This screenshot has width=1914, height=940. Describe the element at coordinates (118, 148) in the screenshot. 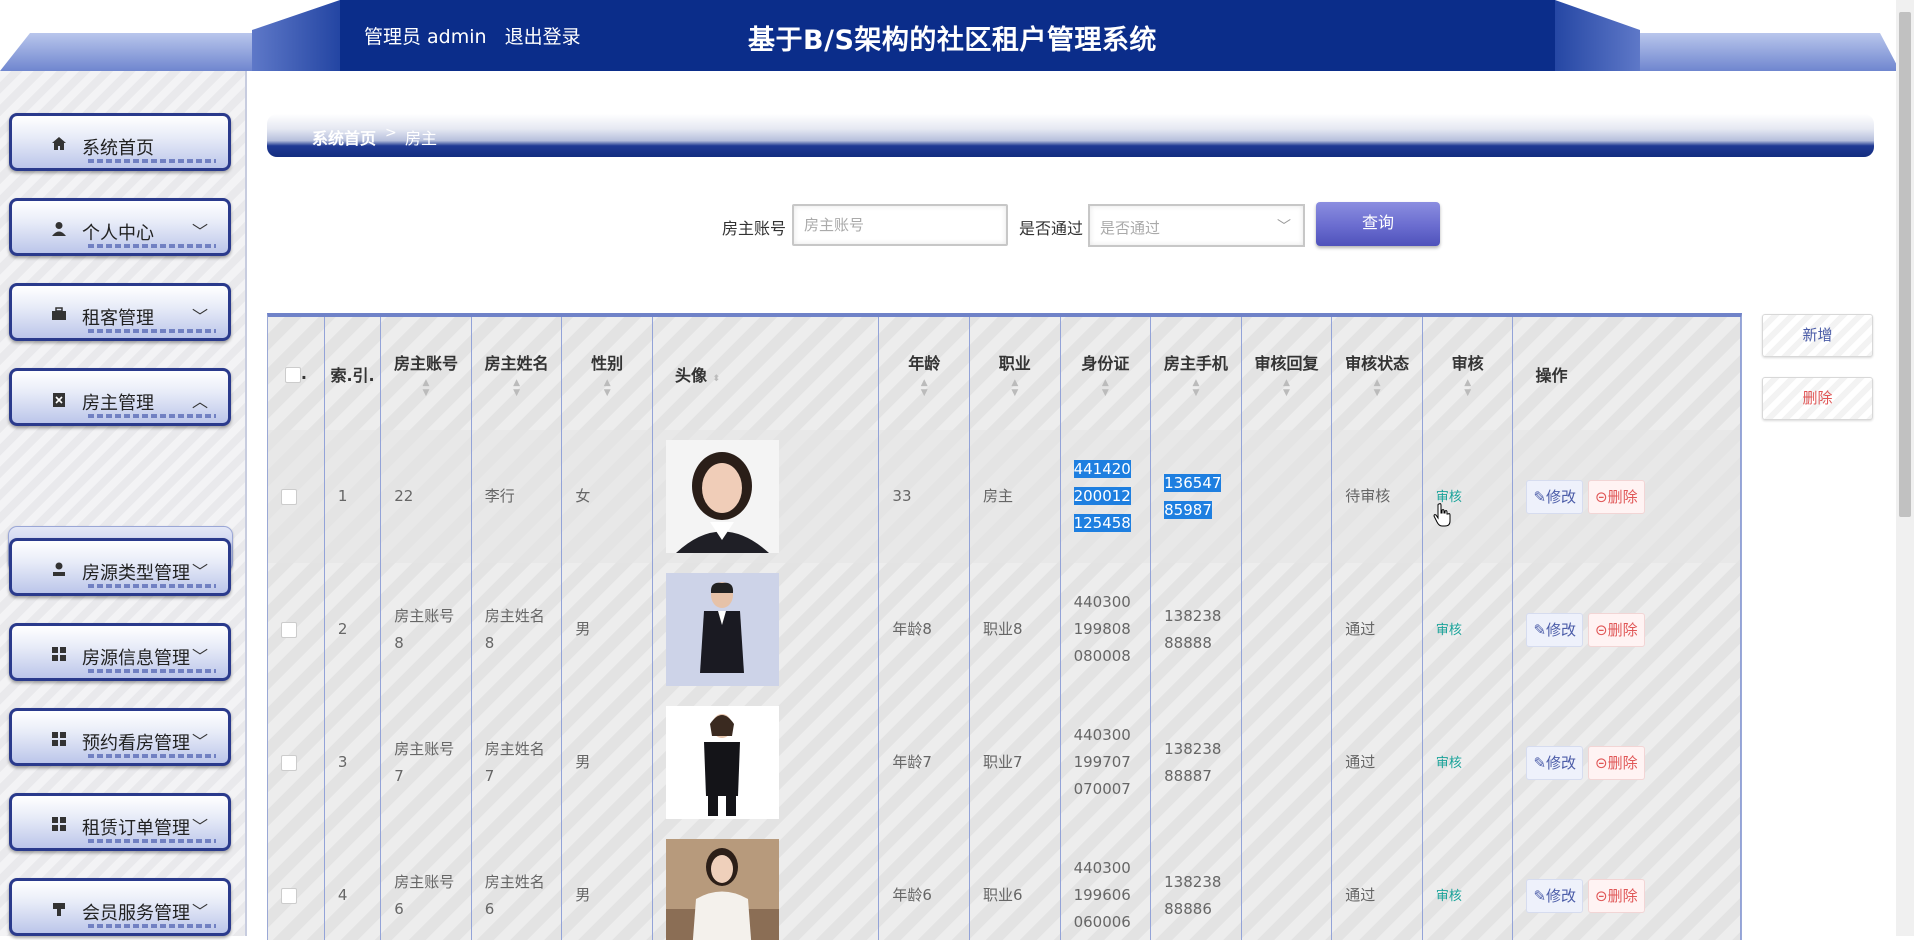

I see `sidebar-item-label: 系统首页` at that location.